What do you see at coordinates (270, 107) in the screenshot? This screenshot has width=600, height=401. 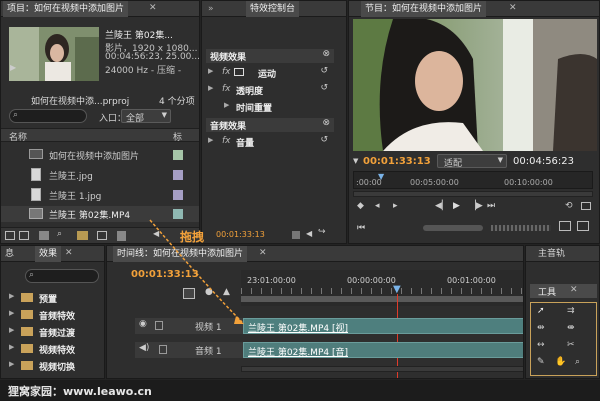 I see `fx-row-time-remap: ▶ 时间重置` at bounding box center [270, 107].